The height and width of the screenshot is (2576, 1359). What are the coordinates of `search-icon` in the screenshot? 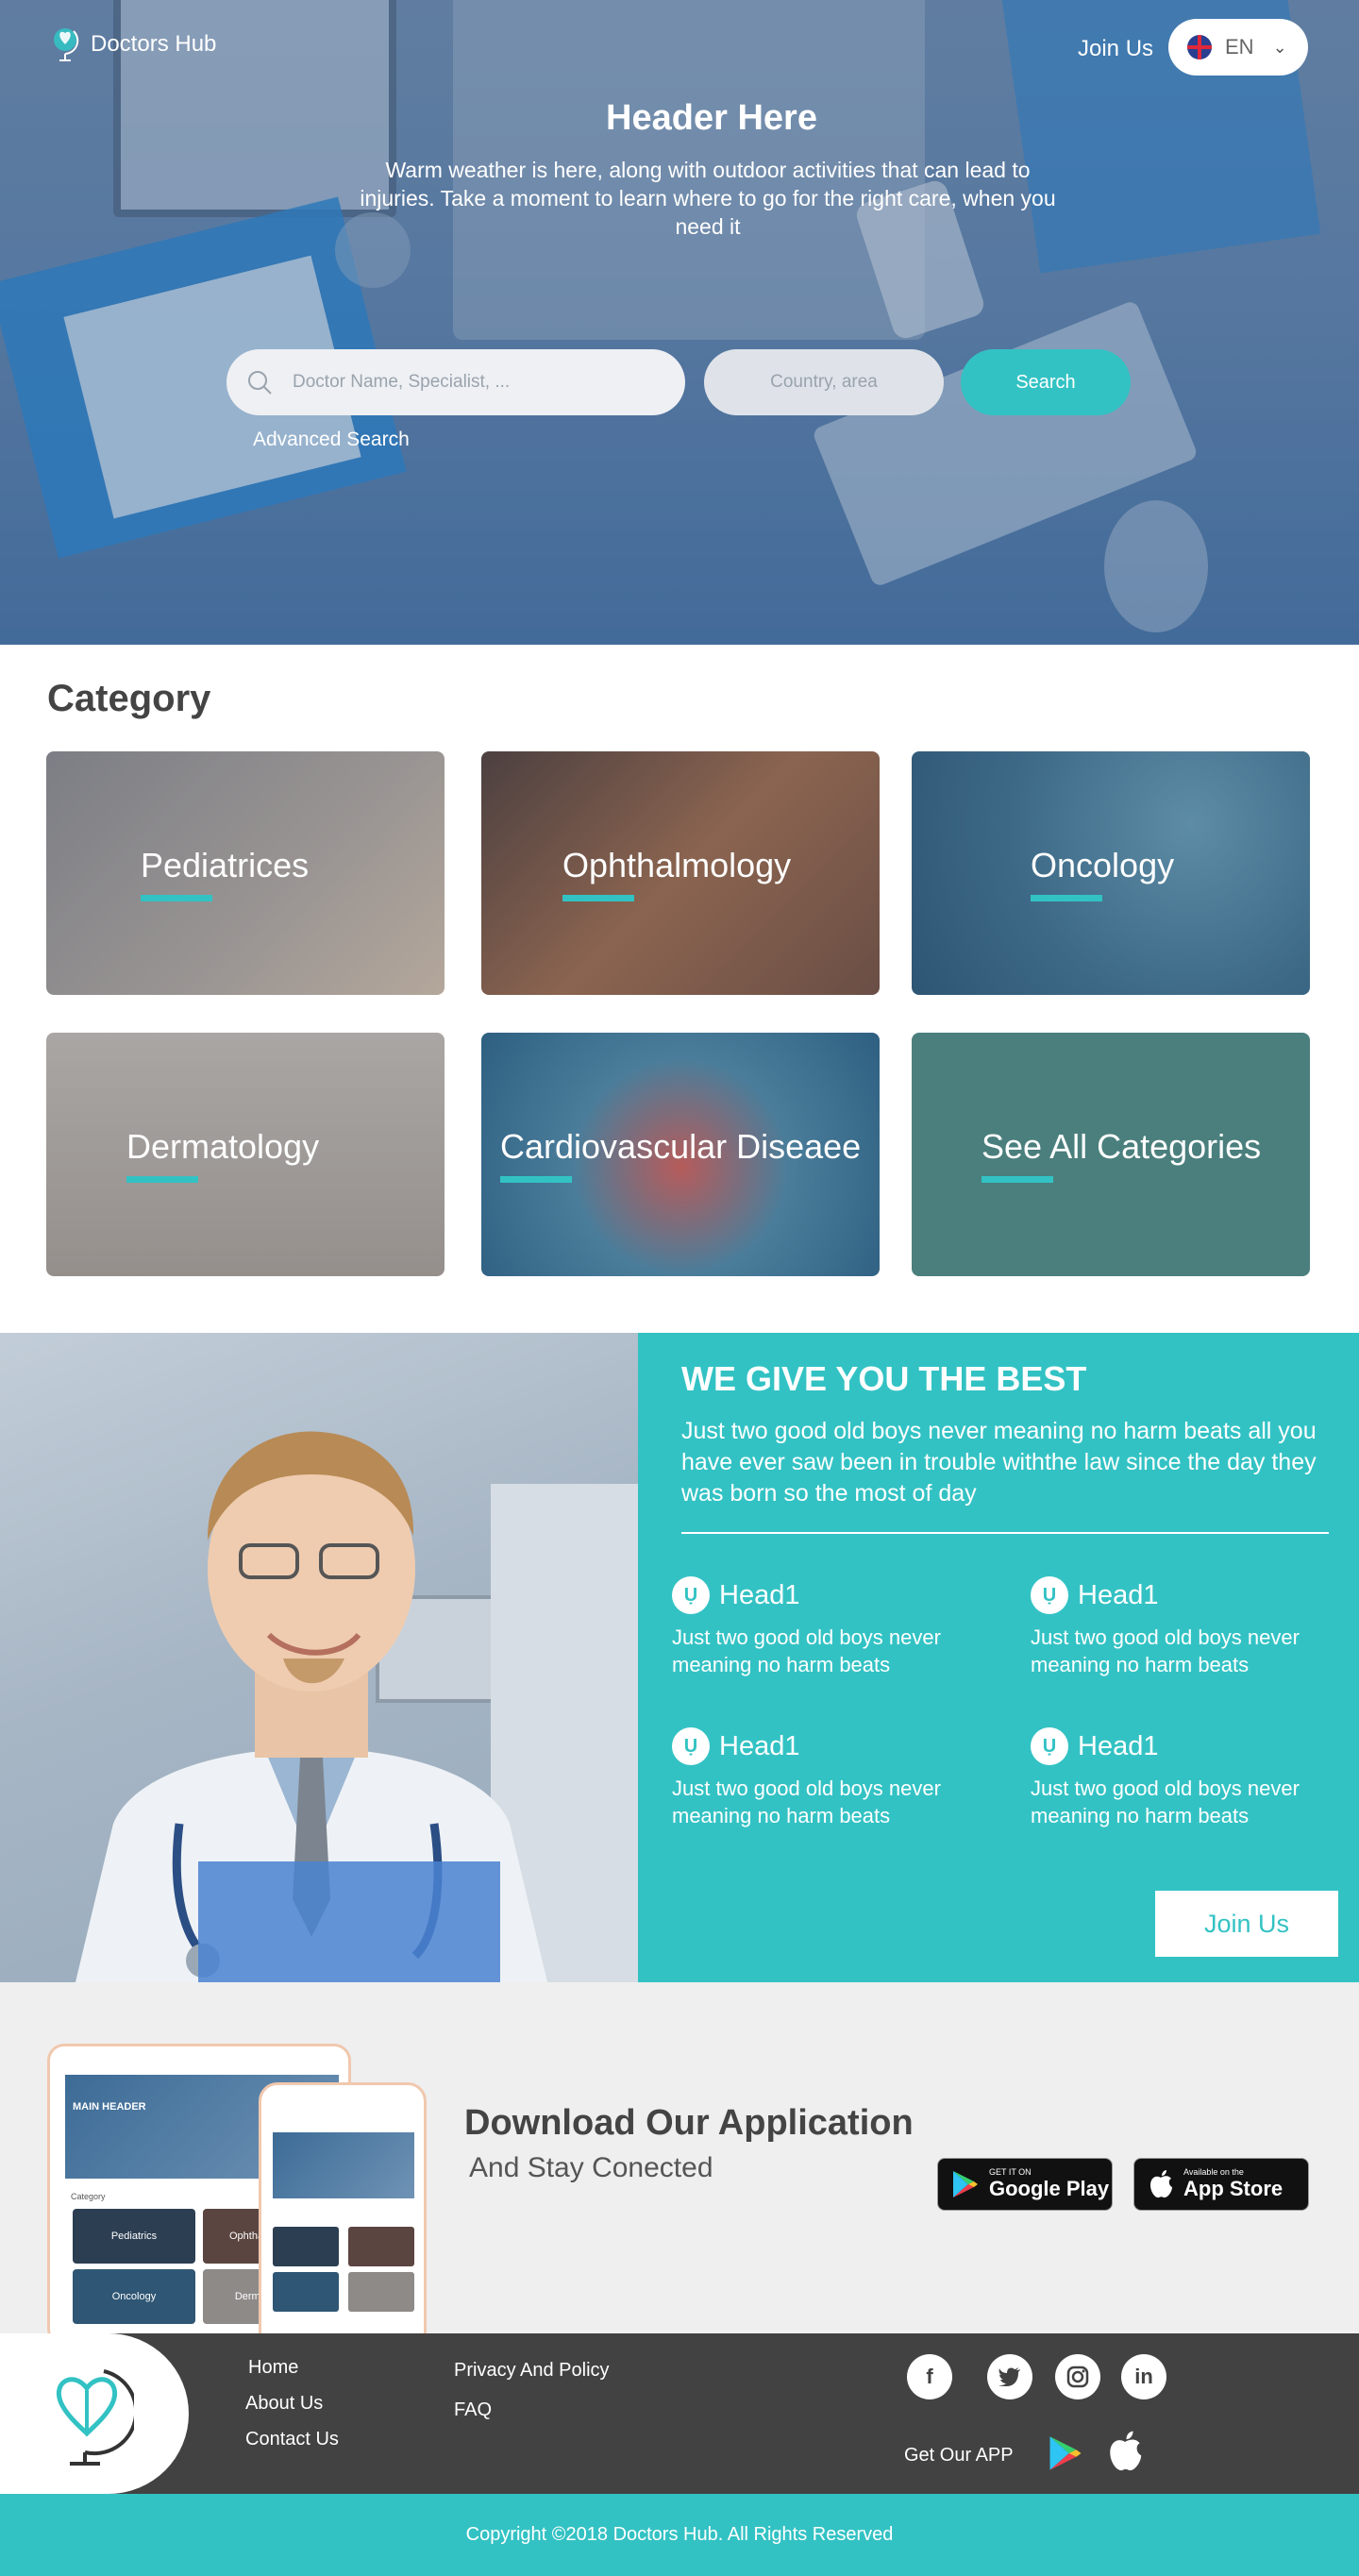 It's located at (260, 383).